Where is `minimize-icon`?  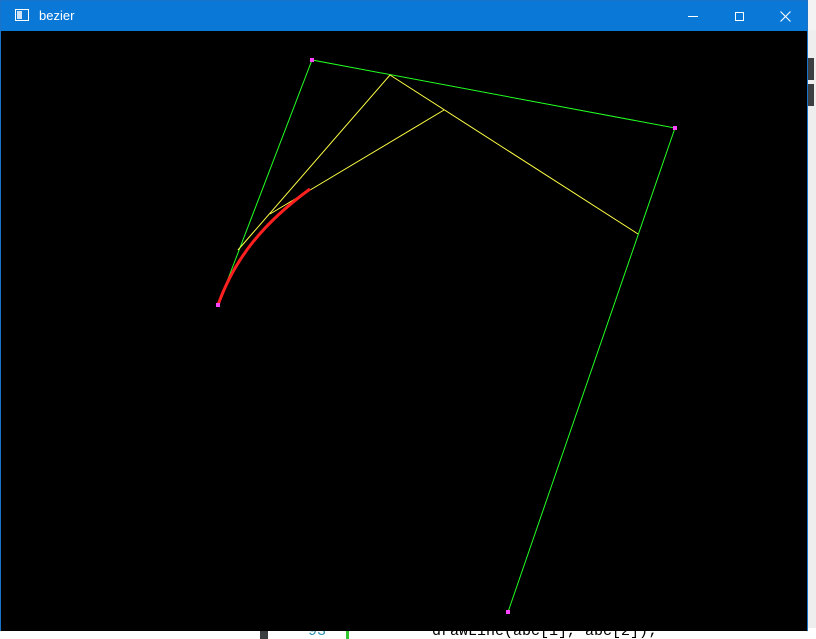 minimize-icon is located at coordinates (693, 16).